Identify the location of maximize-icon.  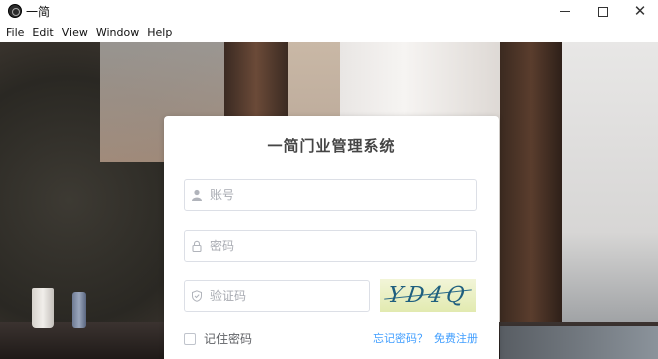
(603, 11).